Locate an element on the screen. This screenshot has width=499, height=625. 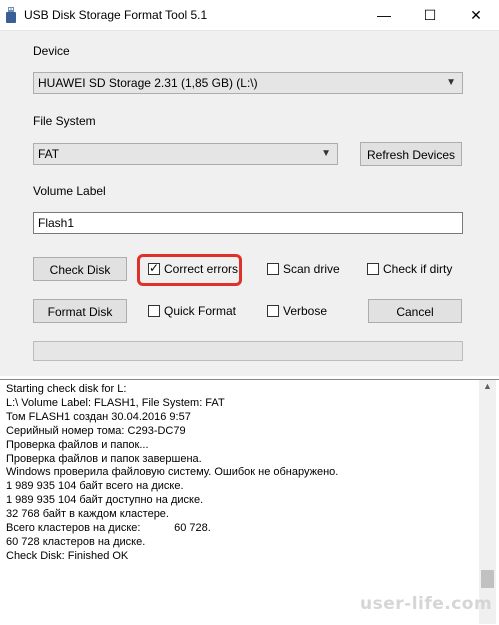
log-line: 60 728 кластеров на диске. is located at coordinates (76, 541).